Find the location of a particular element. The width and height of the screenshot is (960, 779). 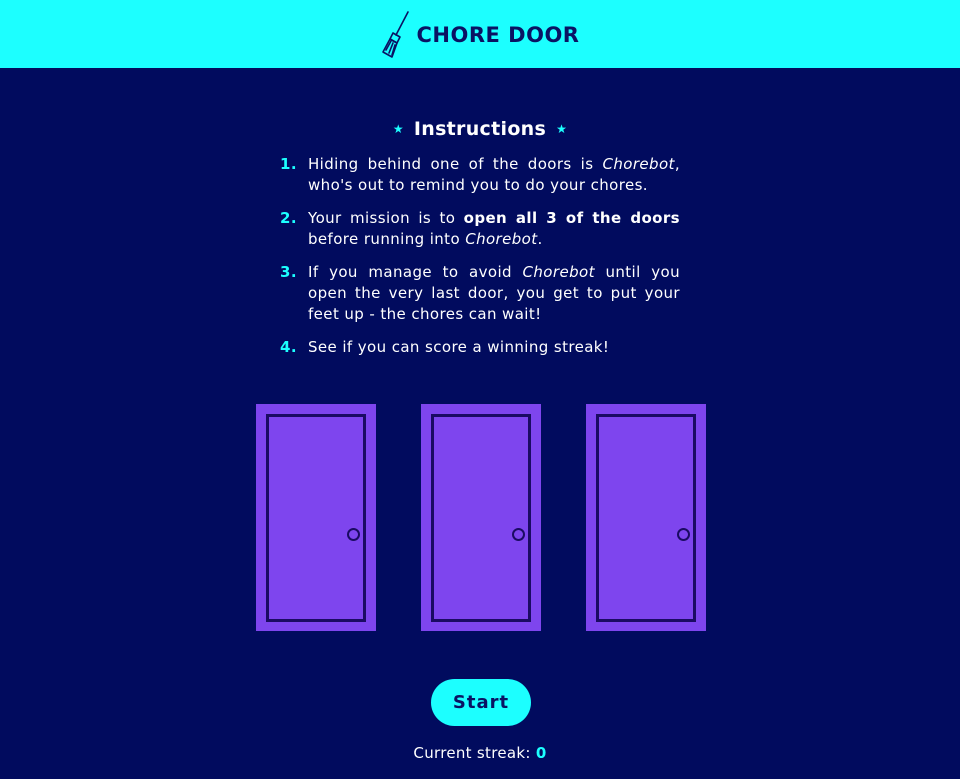

instruction-text-part: open all 3 of the doors is located at coordinates (572, 218).